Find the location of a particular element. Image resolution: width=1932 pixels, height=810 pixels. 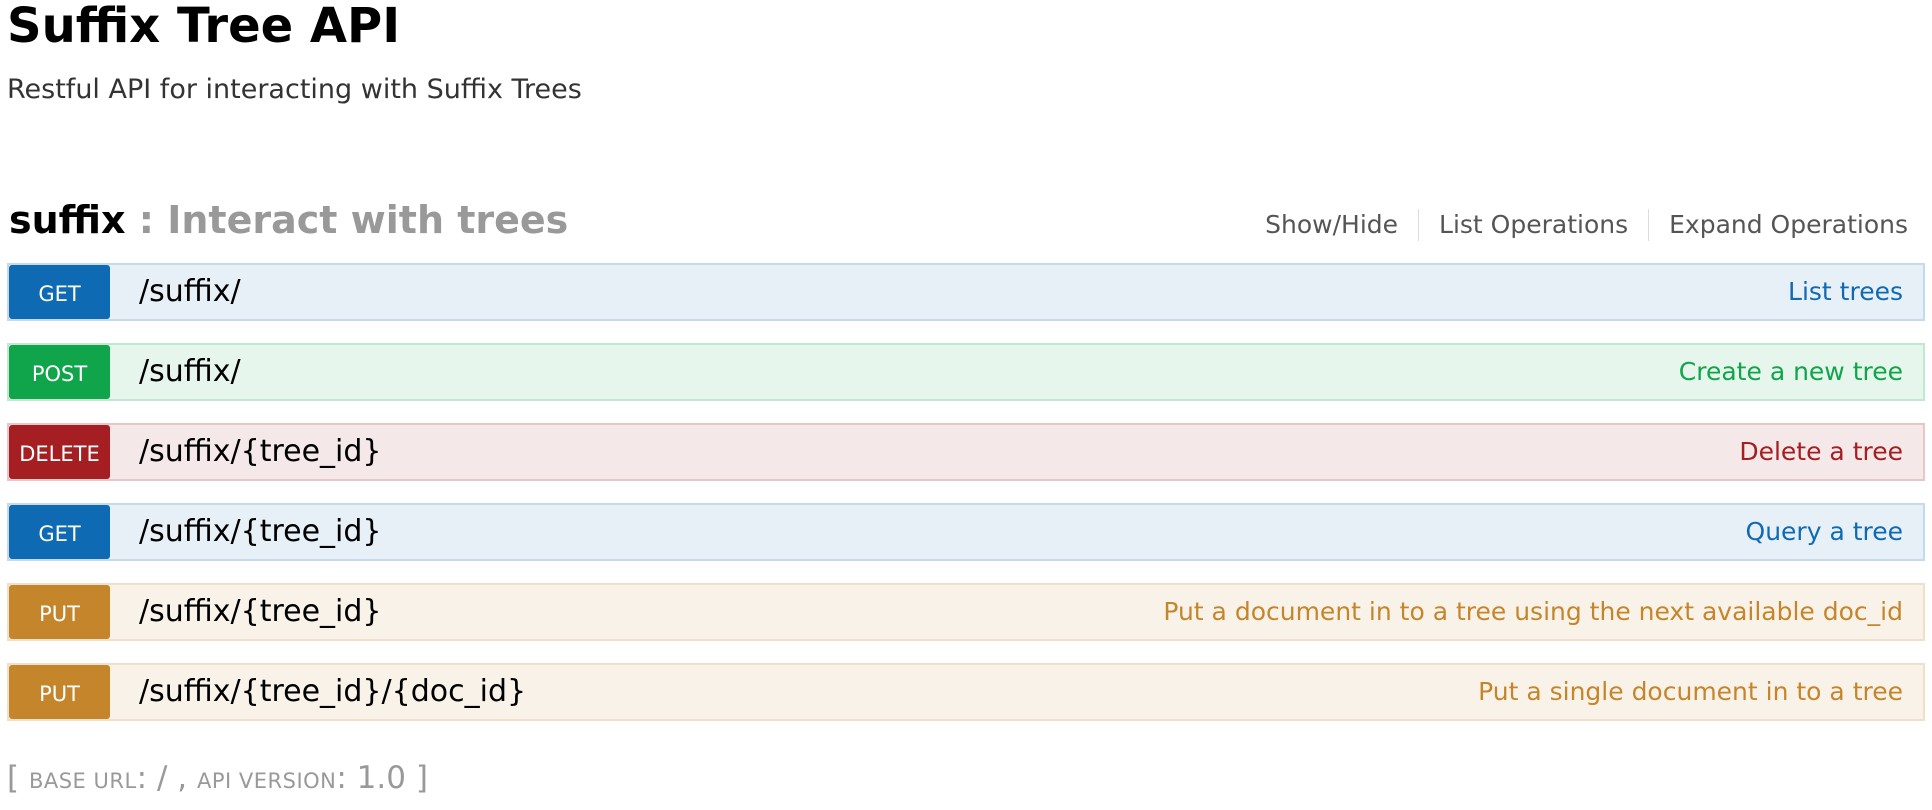

api-title: Suffix Tree API is located at coordinates (204, 27).